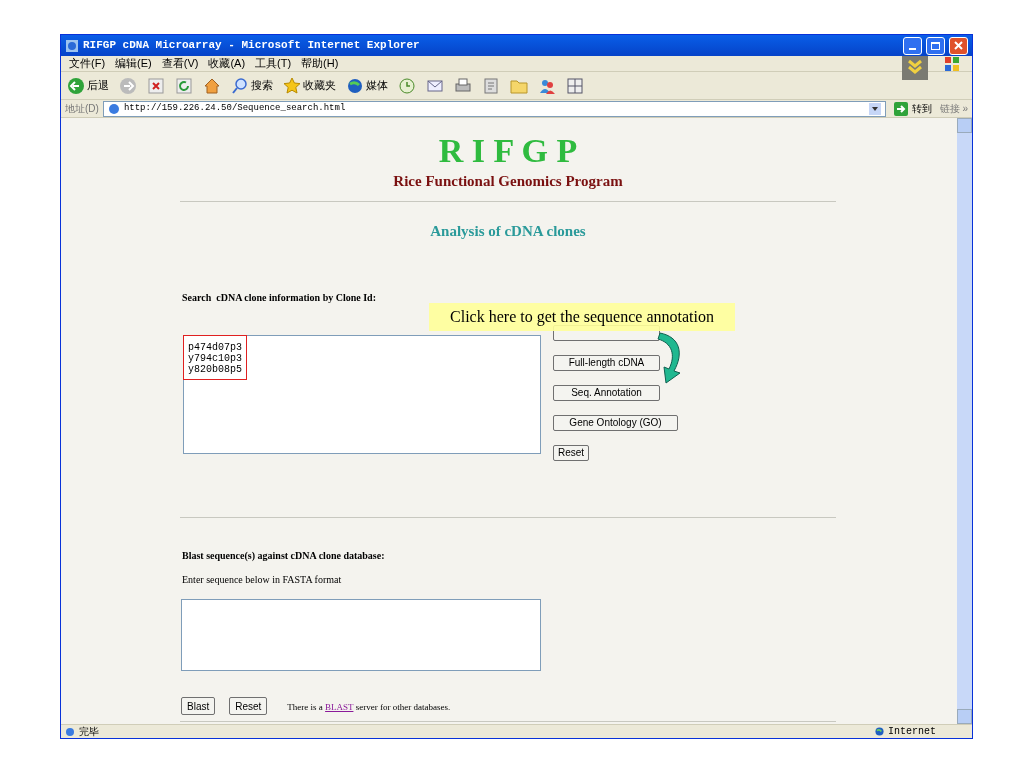 This screenshot has height=768, width=1024. I want to click on search-button: 搜索, so click(252, 85).